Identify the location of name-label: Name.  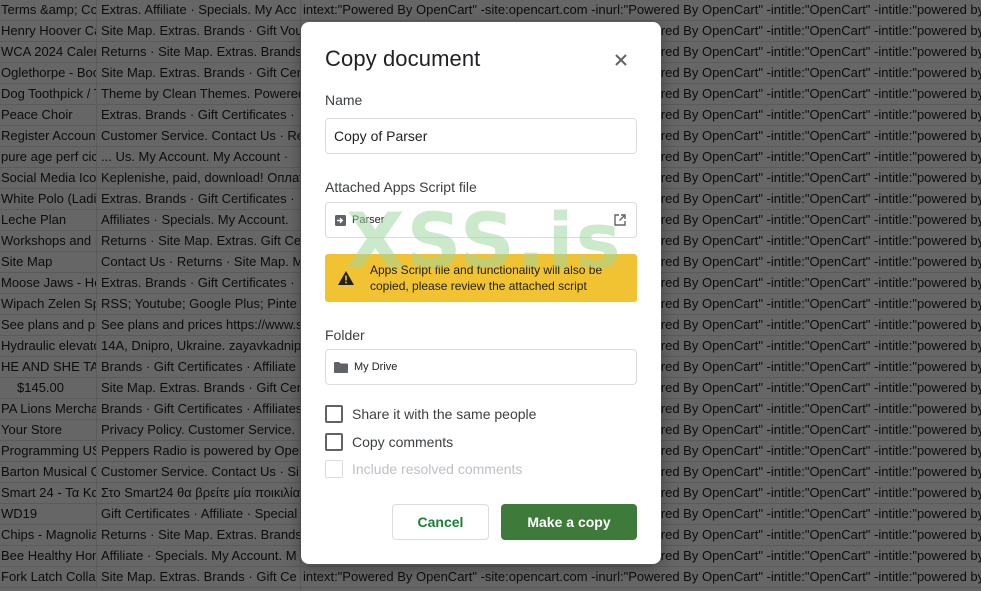
(344, 100).